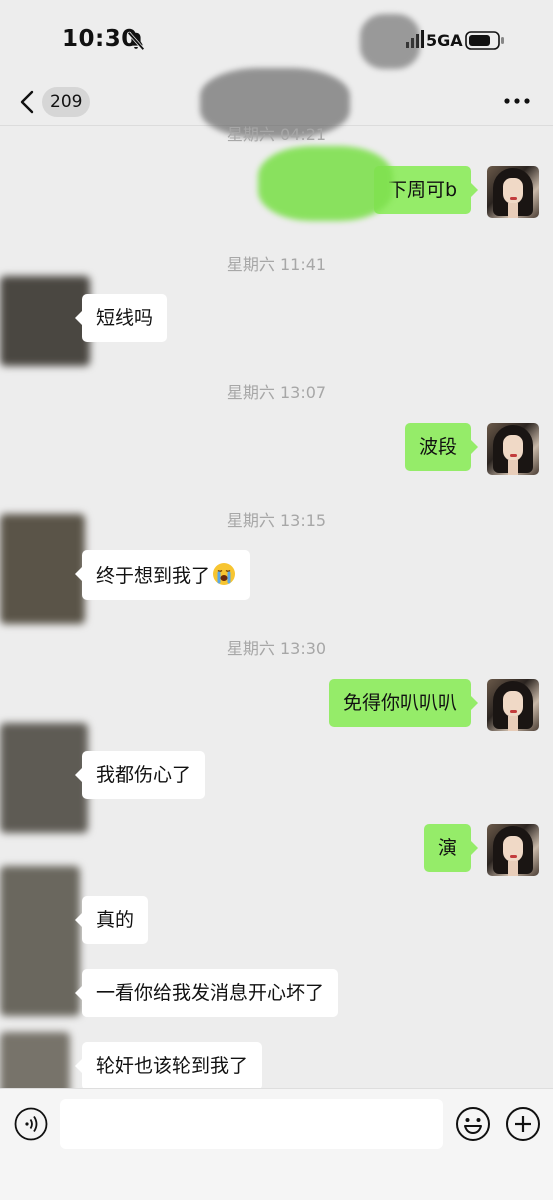  I want to click on chevron-left-icon, so click(27, 102).